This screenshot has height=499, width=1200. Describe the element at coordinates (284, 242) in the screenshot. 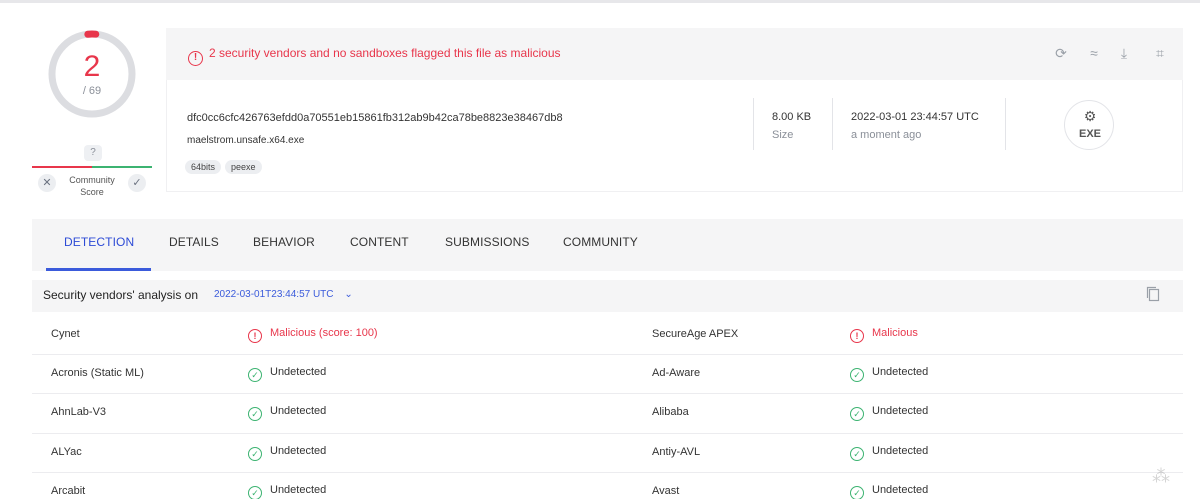

I see `tab-behavior: BEHAVIOR` at that location.